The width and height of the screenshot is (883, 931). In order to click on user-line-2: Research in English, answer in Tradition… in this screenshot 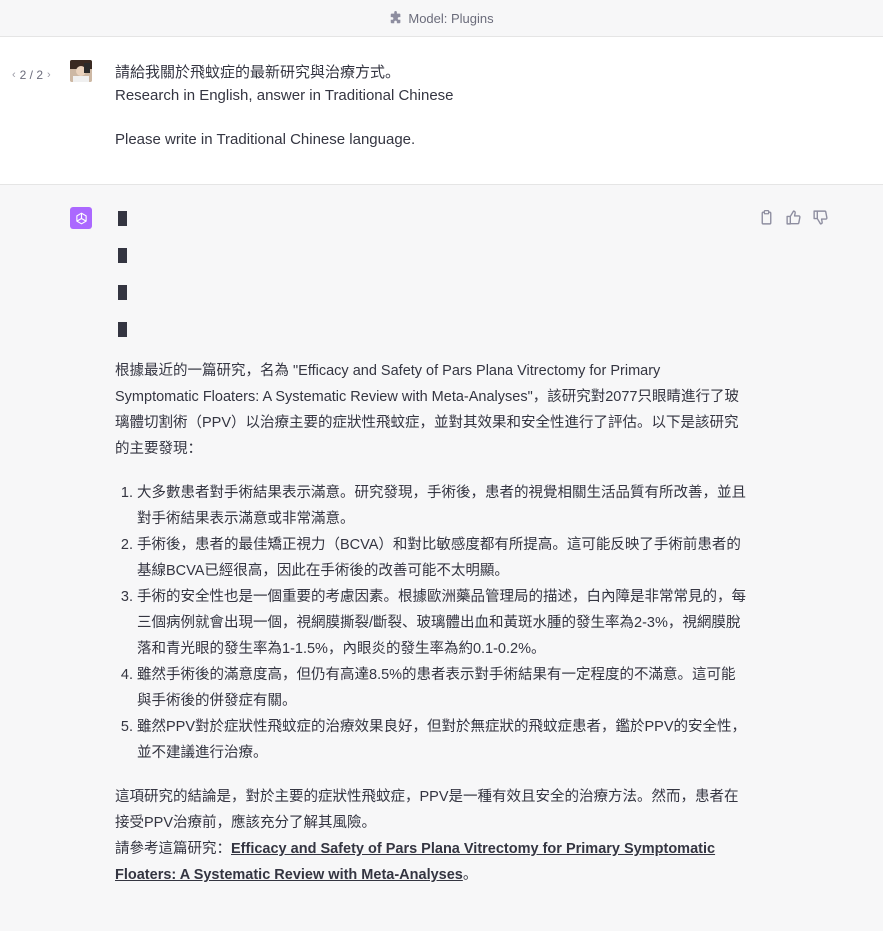, I will do `click(284, 95)`.